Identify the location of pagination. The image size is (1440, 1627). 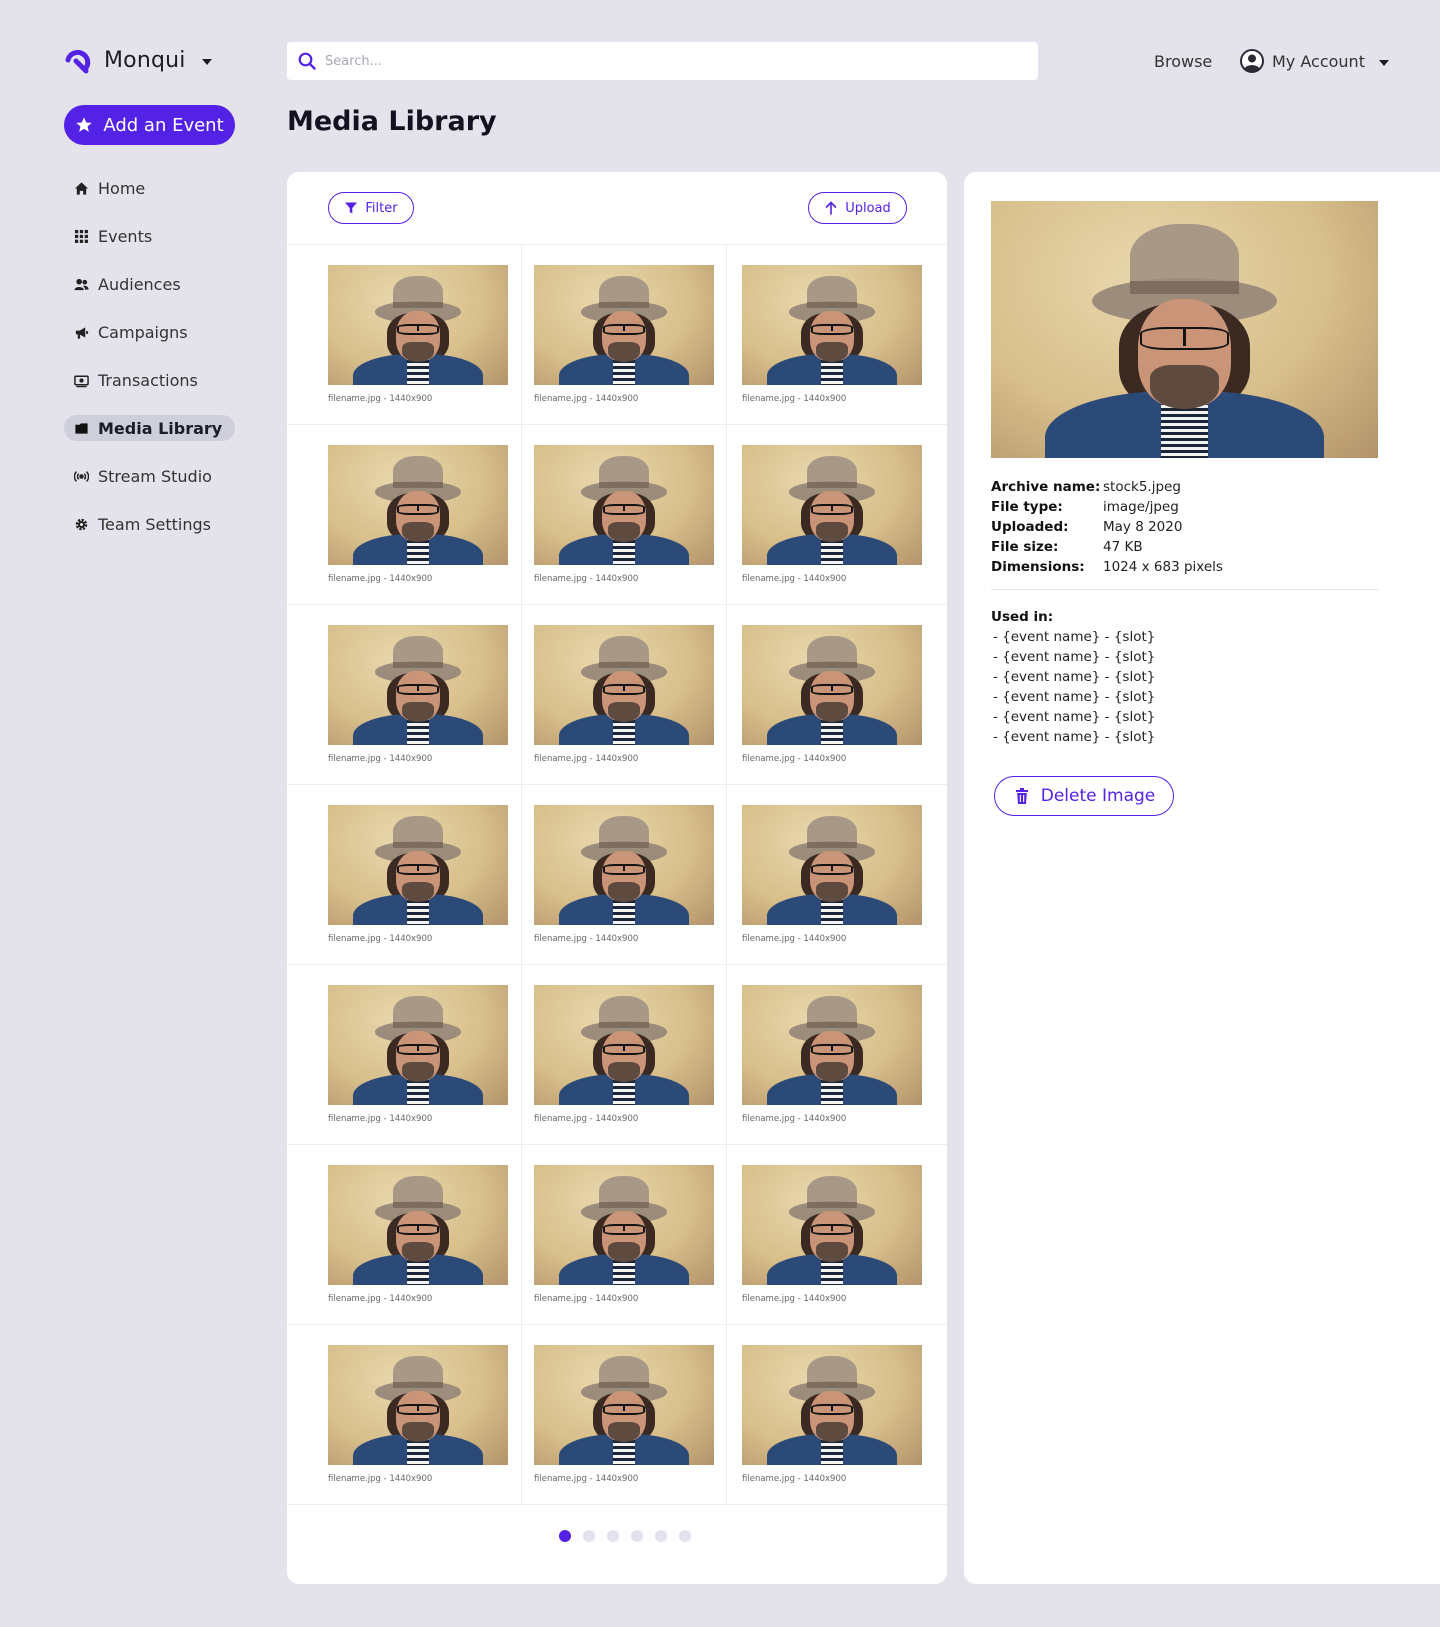
(621, 1536).